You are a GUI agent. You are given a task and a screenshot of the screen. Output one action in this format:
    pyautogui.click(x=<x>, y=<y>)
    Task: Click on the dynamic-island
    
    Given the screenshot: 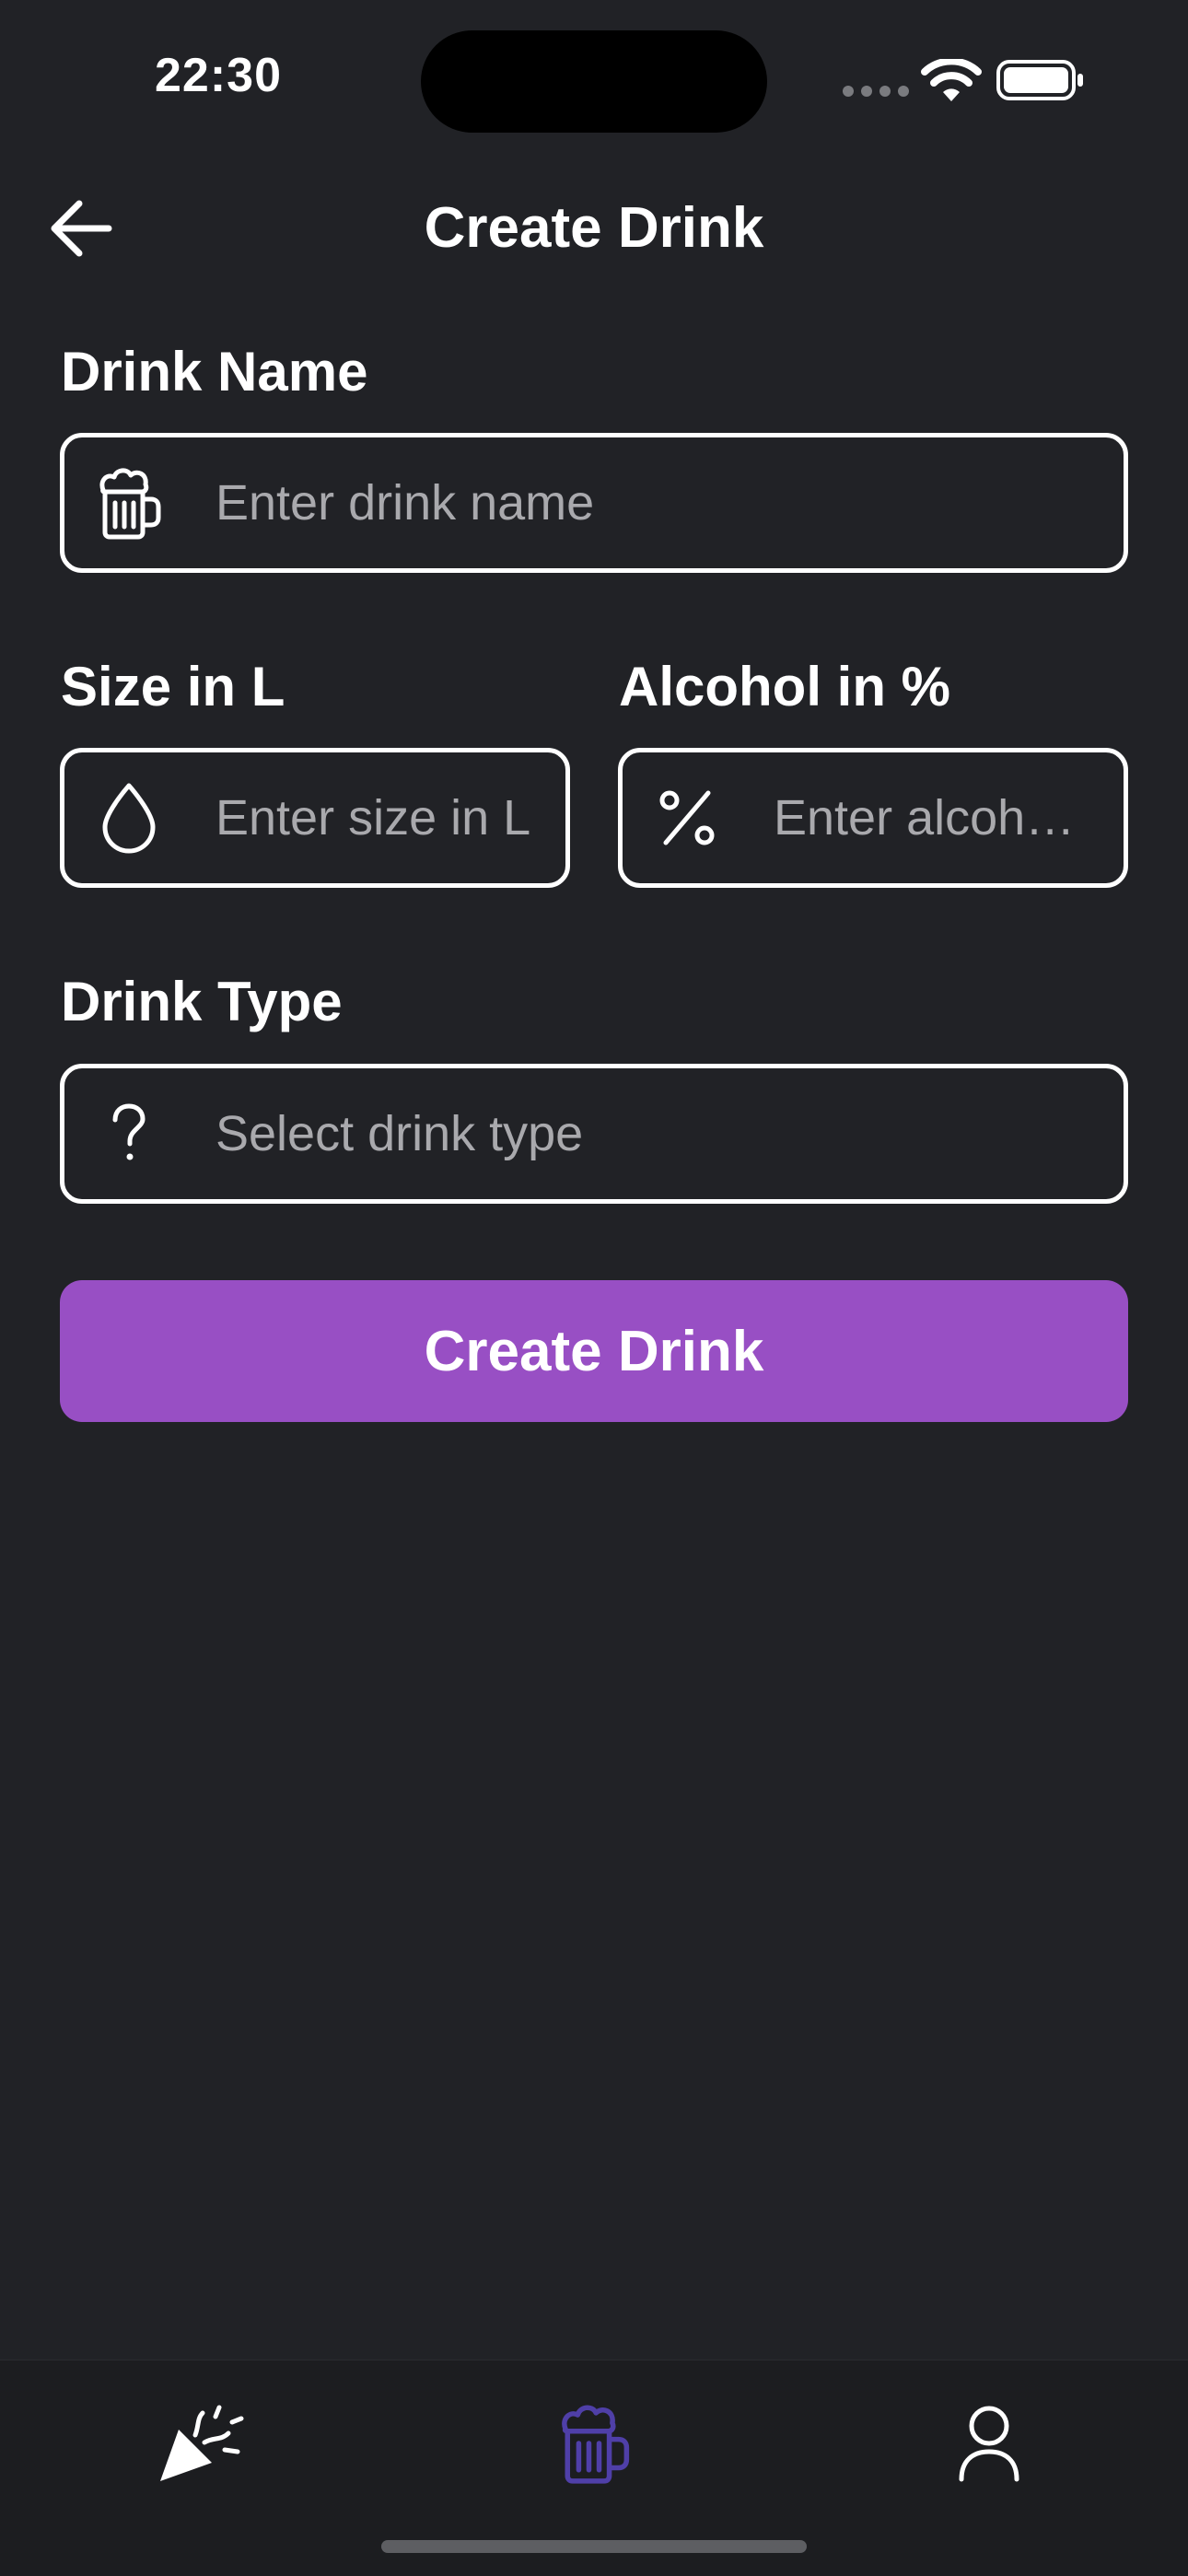 What is the action you would take?
    pyautogui.click(x=594, y=81)
    